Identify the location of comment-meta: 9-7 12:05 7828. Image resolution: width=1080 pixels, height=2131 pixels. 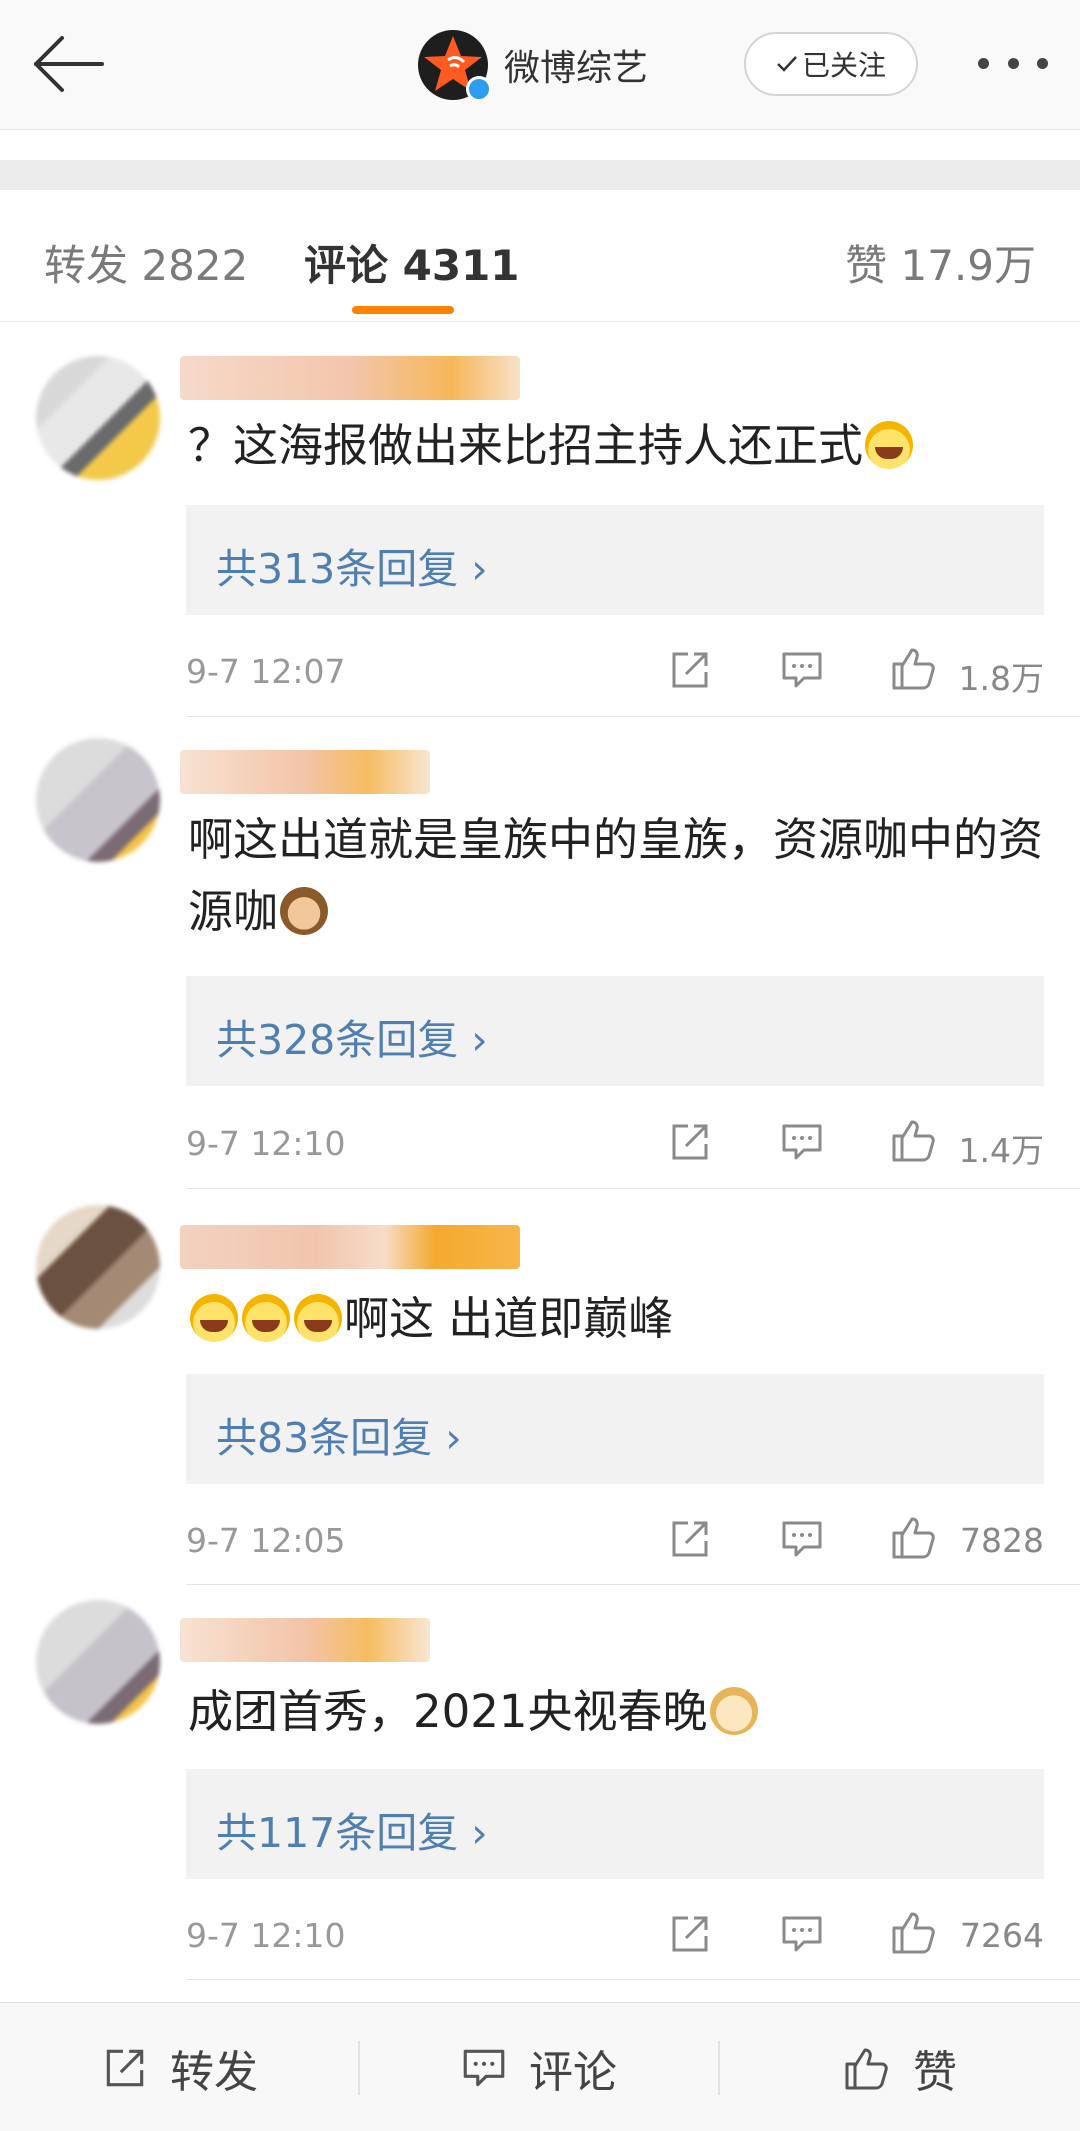
(615, 1540).